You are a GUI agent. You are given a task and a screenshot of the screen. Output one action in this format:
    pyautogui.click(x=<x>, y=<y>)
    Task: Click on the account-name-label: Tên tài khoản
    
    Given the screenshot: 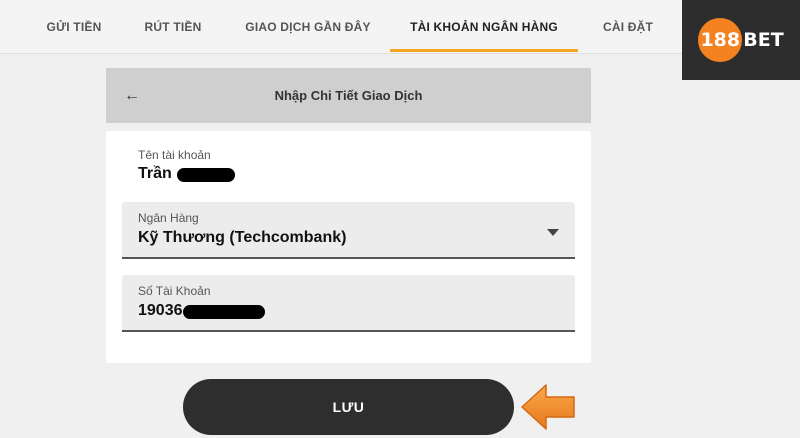 What is the action you would take?
    pyautogui.click(x=174, y=155)
    